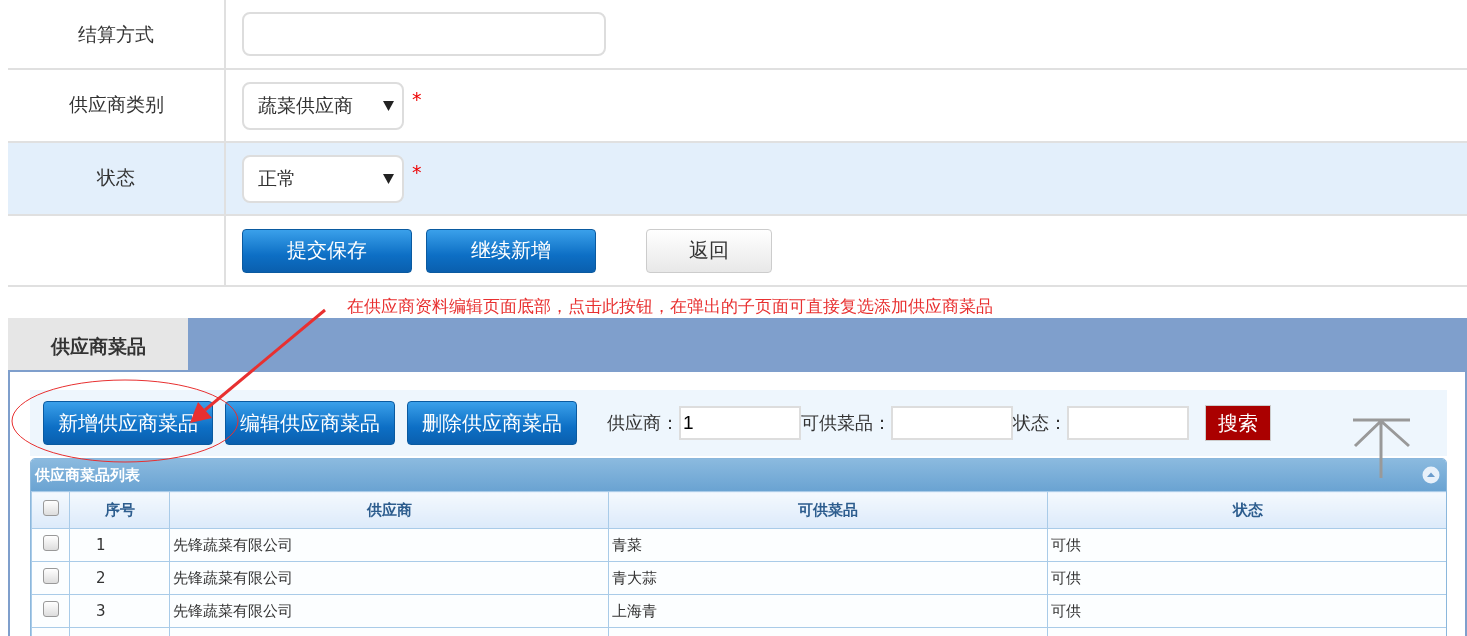 The image size is (1467, 636). I want to click on column-header: 供应商, so click(389, 510).